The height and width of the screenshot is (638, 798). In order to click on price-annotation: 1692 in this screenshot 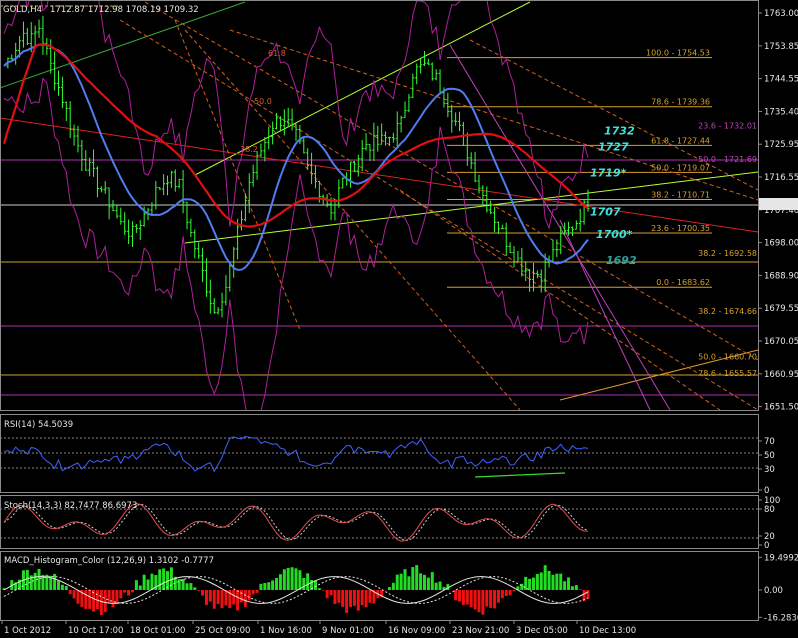, I will do `click(621, 260)`.